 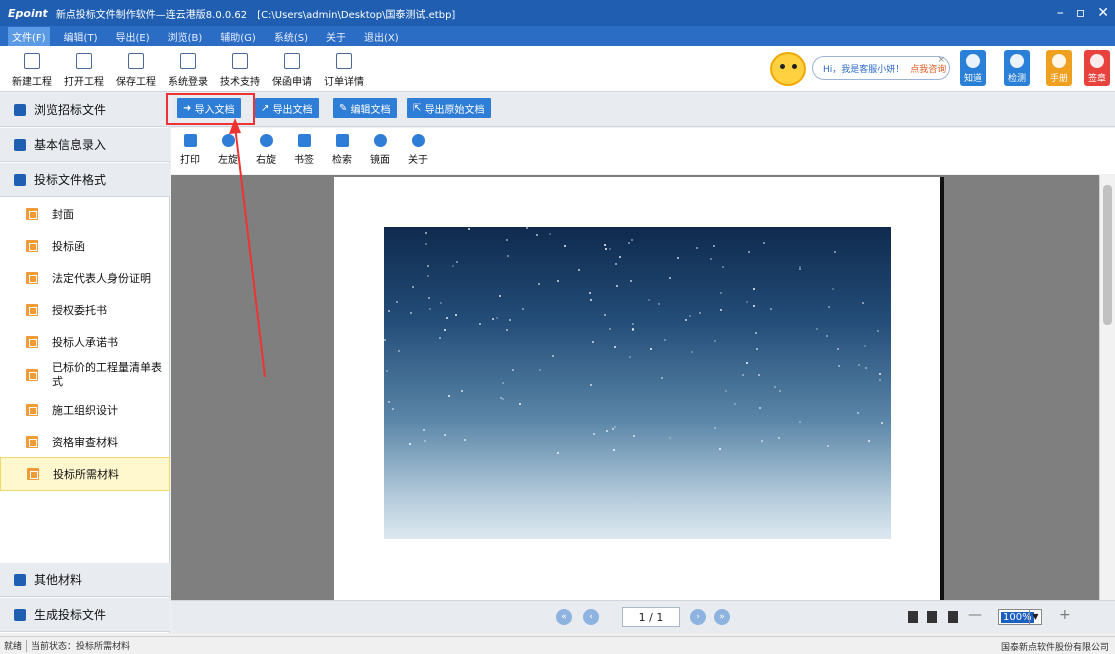 I want to click on bookmark-label: 书签, so click(x=304, y=160).